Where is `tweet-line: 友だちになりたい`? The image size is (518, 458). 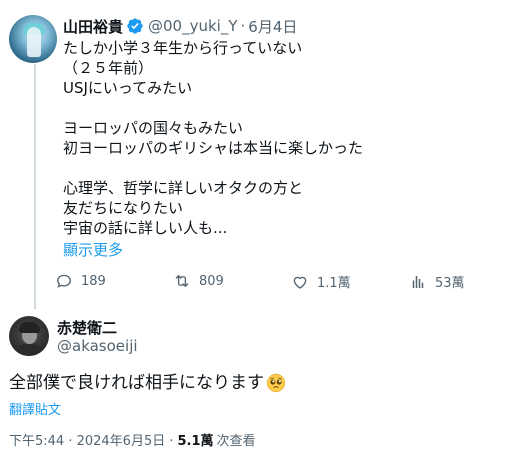
tweet-line: 友だちになりたい is located at coordinates (123, 208).